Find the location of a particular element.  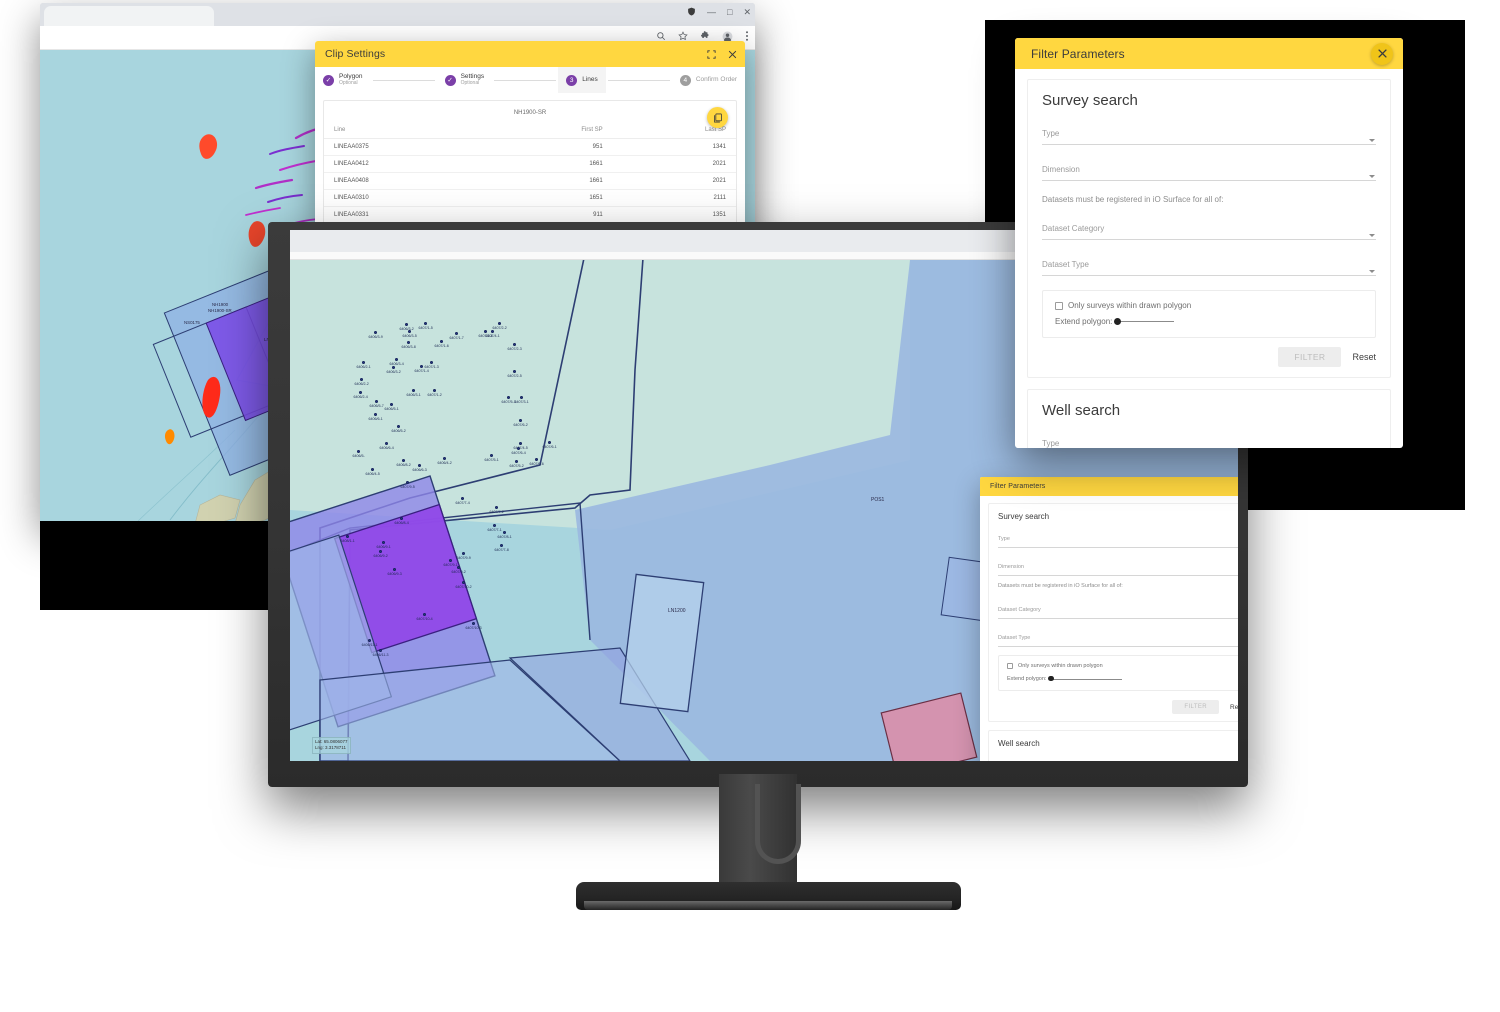

well-search-heading: Well search is located at coordinates (1081, 410).